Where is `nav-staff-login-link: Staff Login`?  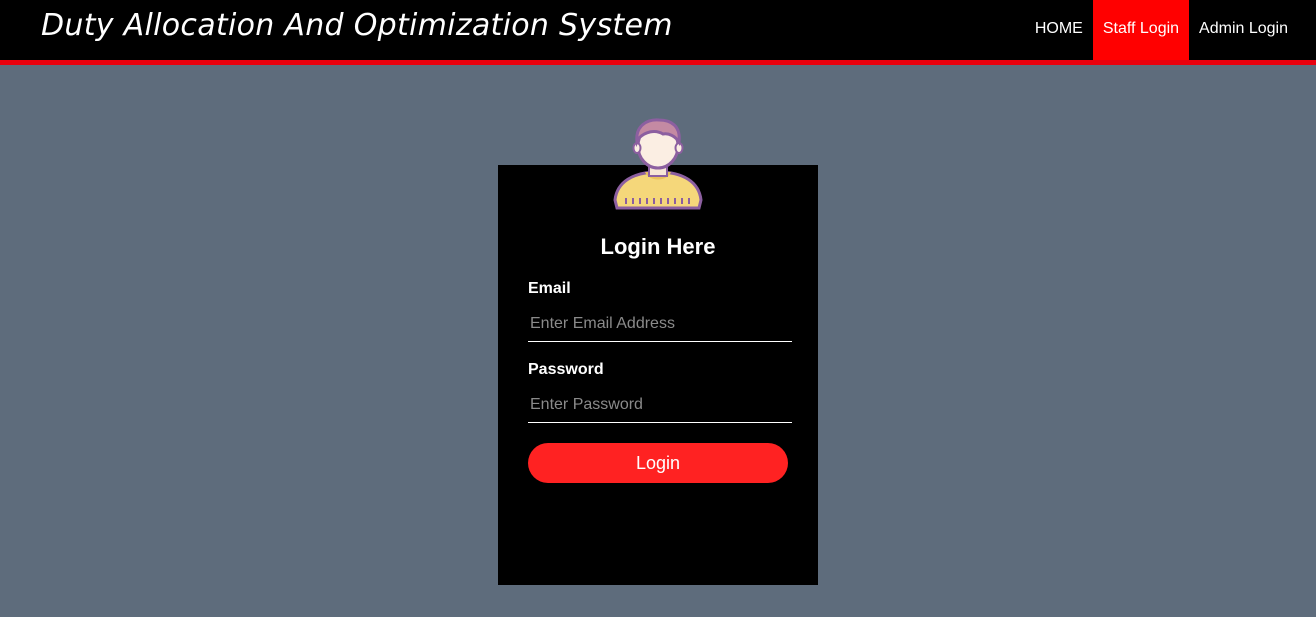 nav-staff-login-link: Staff Login is located at coordinates (1141, 30).